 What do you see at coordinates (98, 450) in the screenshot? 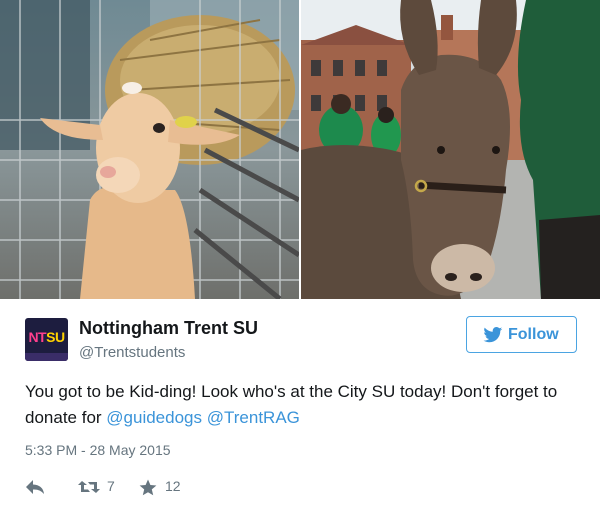
I see `tweet-timestamp: 5:33 PM - 28 May 2015` at bounding box center [98, 450].